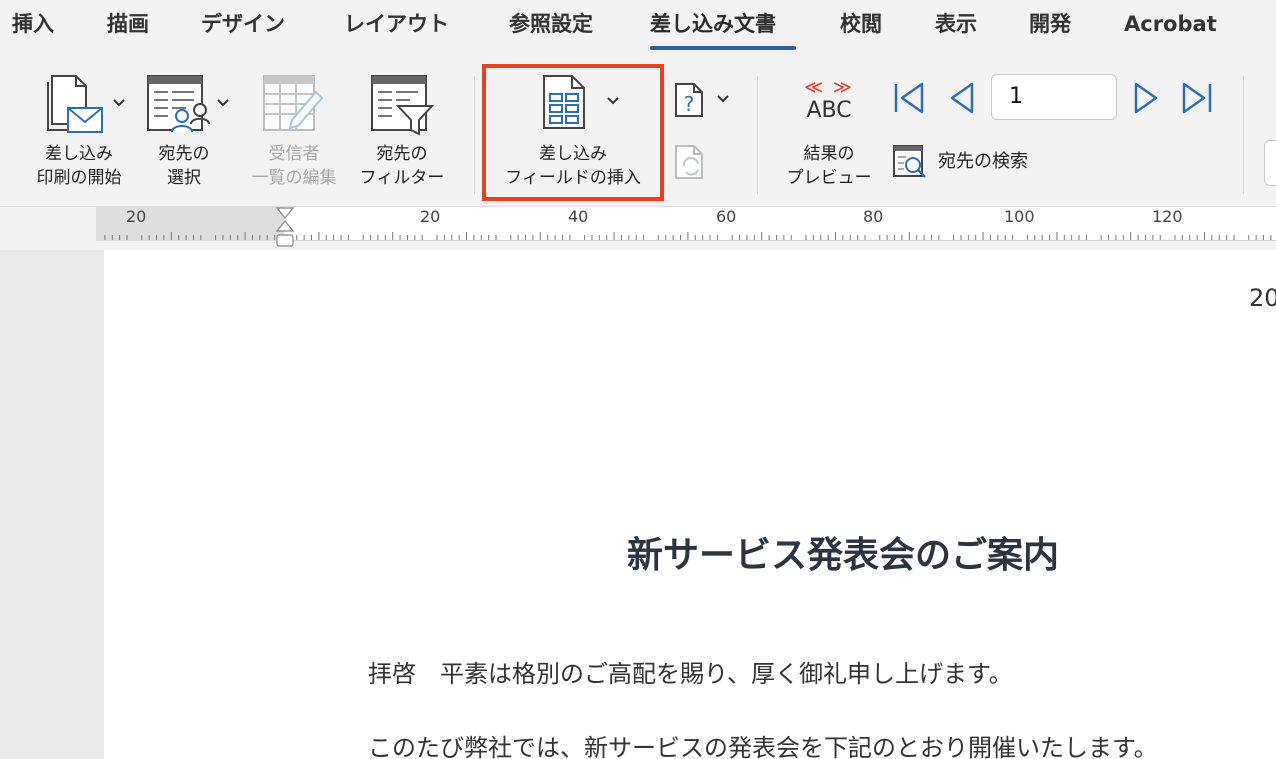 The image size is (1276, 759). I want to click on edit-recipient-list-icon, so click(293, 103).